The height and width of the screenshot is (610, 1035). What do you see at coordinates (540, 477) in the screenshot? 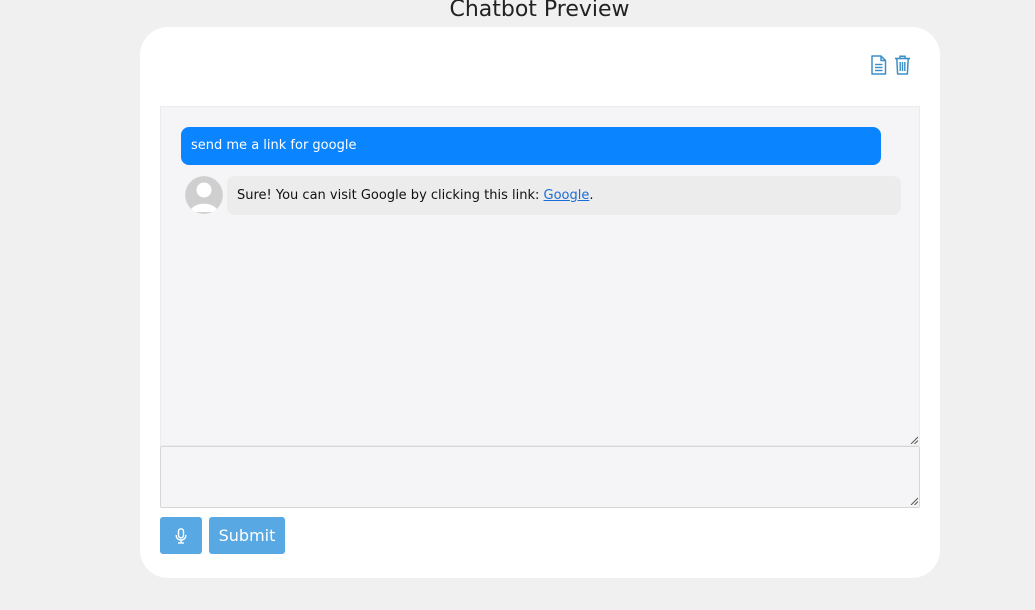
I see `message-input` at bounding box center [540, 477].